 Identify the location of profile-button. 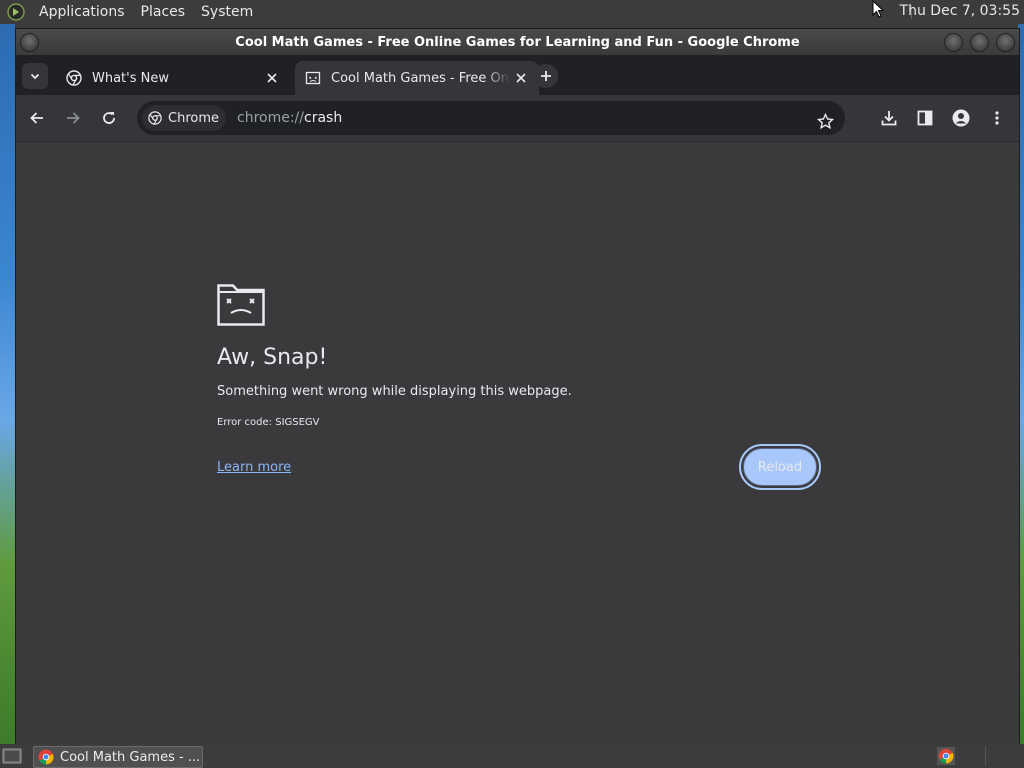
(961, 118).